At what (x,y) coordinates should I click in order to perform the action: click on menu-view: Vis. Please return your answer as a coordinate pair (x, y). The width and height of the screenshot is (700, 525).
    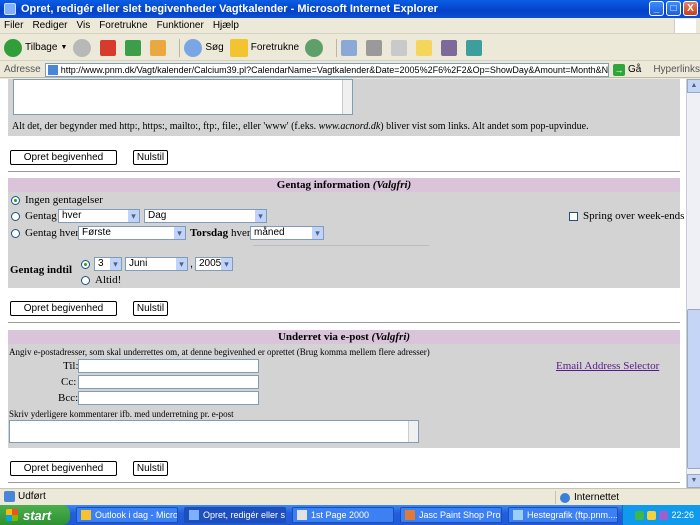
    Looking at the image, I should click on (83, 25).